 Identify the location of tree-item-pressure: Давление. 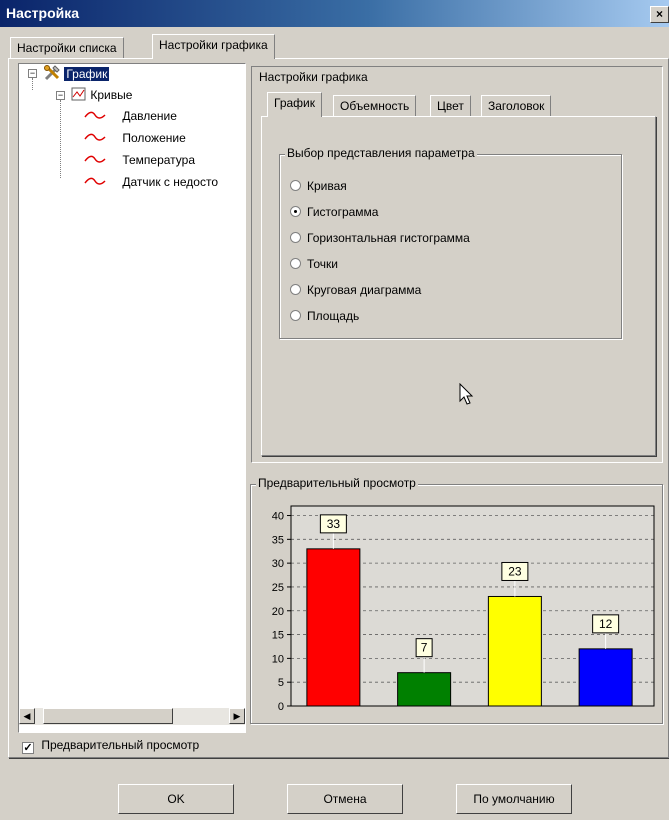
(130, 116).